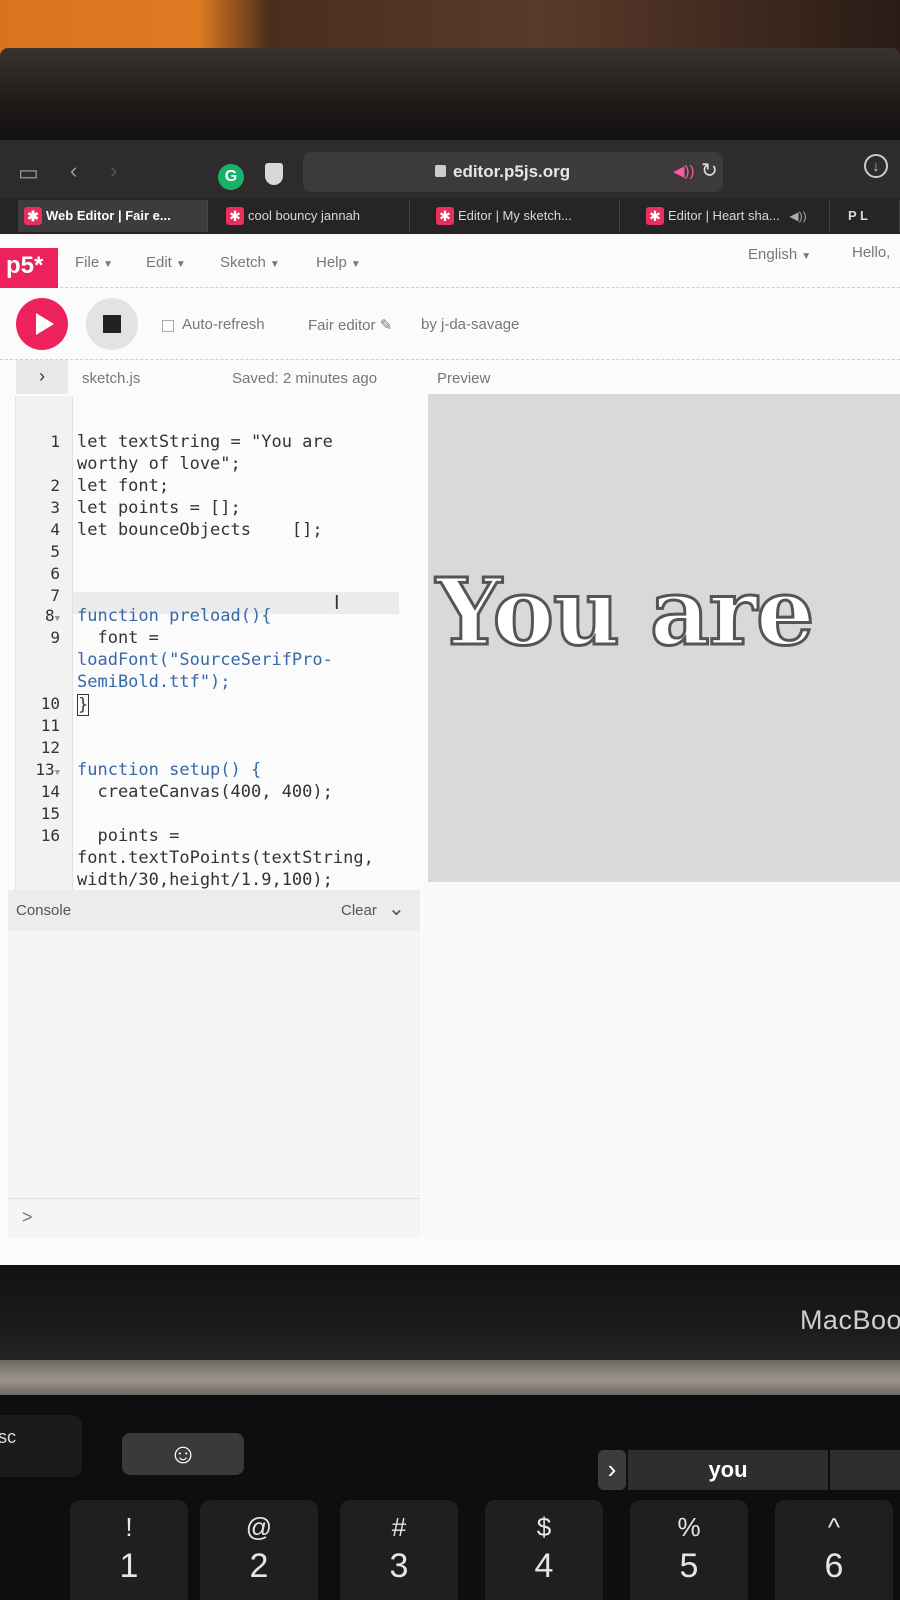  Describe the element at coordinates (870, 216) in the screenshot. I see `tab-partial: P L` at that location.